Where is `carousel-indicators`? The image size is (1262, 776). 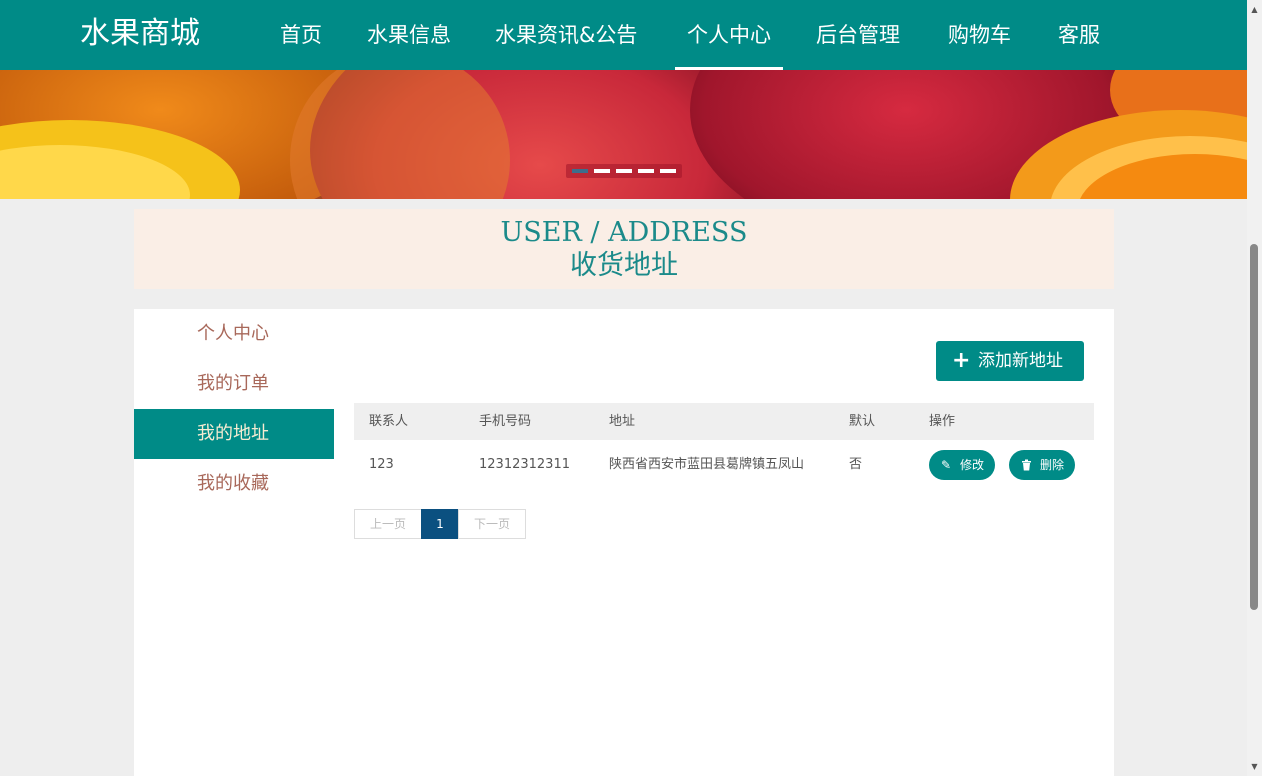 carousel-indicators is located at coordinates (624, 171).